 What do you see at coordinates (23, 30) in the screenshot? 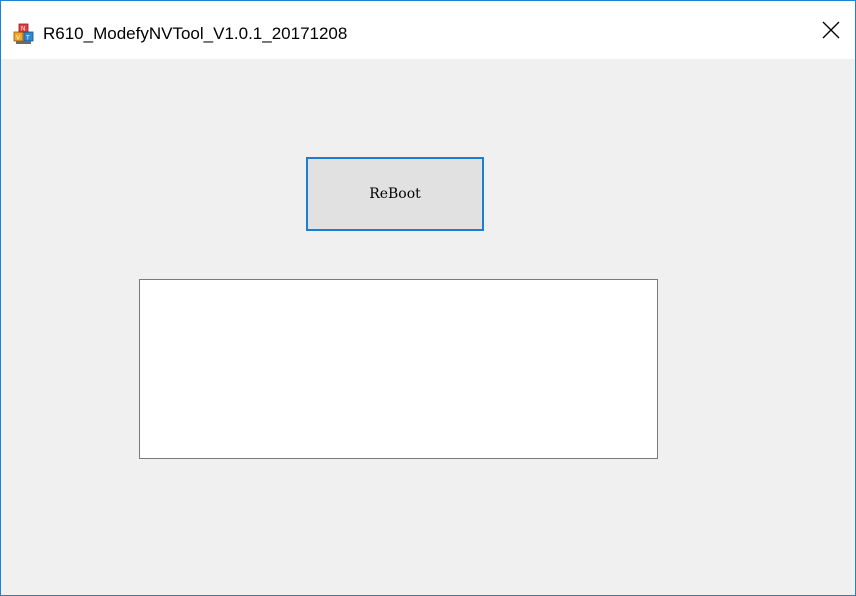
I see `svg-text: N` at bounding box center [23, 30].